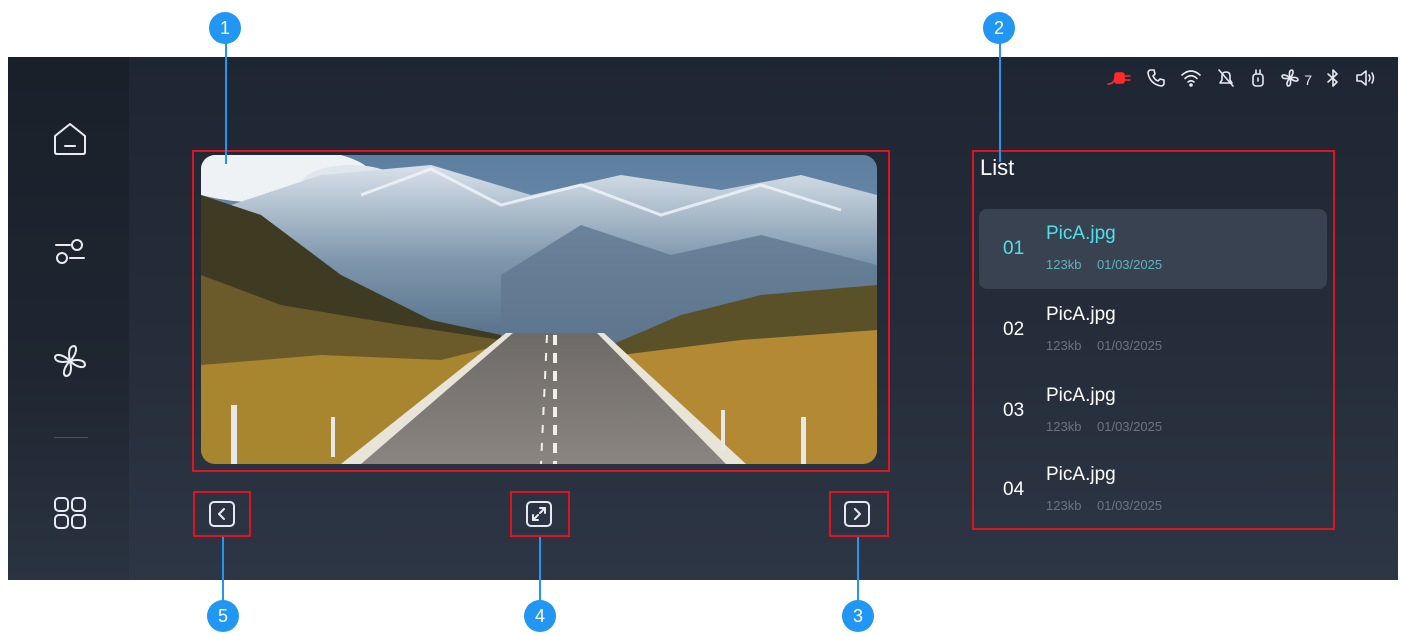  What do you see at coordinates (1119, 80) in the screenshot?
I see `charging-plug-icon` at bounding box center [1119, 80].